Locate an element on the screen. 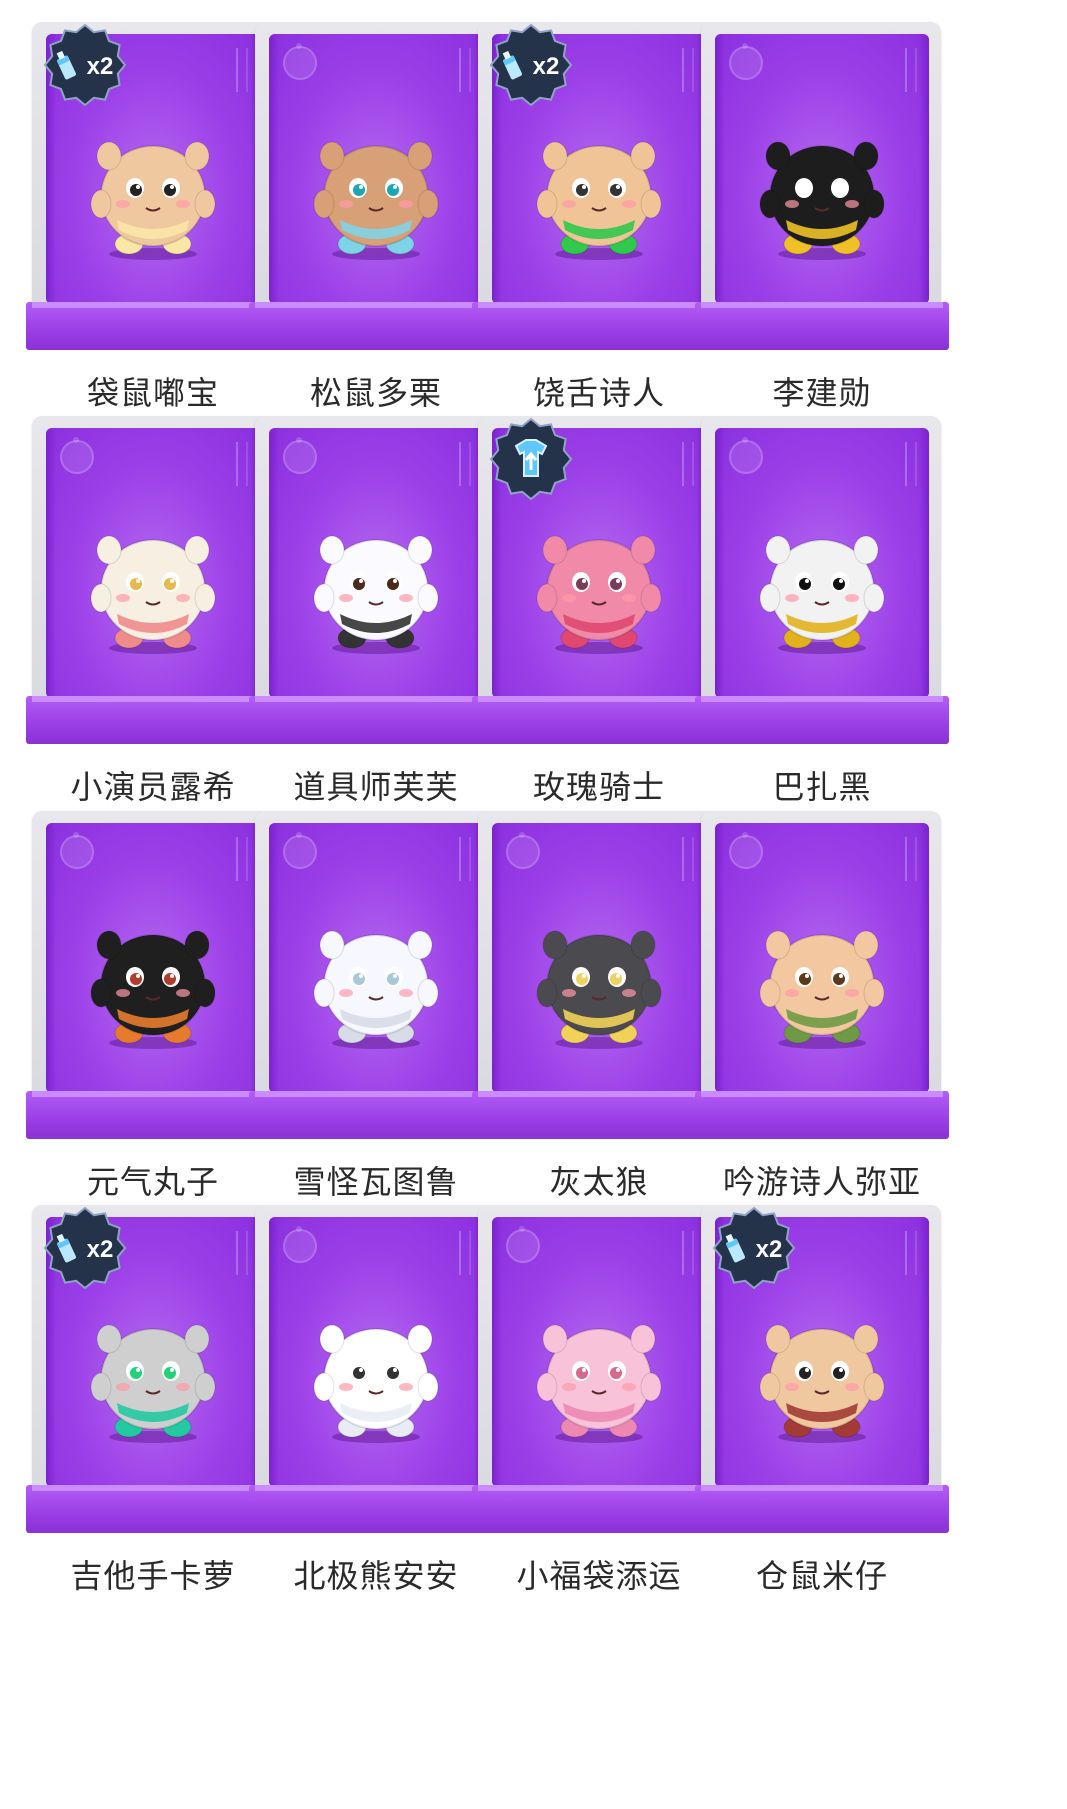  character-card: 北极熊安安 is located at coordinates (376, 1414).